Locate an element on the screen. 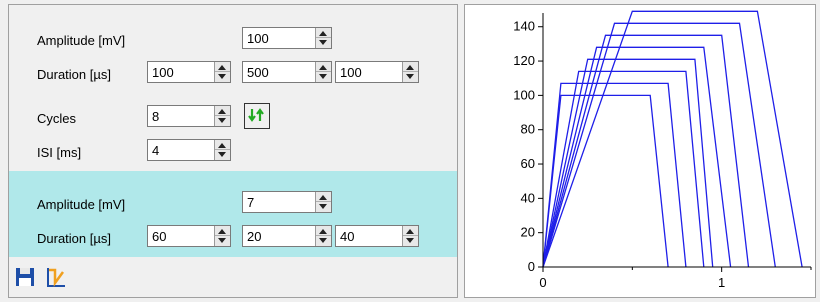 The width and height of the screenshot is (820, 302). y-tick-label: 100 is located at coordinates (524, 94).